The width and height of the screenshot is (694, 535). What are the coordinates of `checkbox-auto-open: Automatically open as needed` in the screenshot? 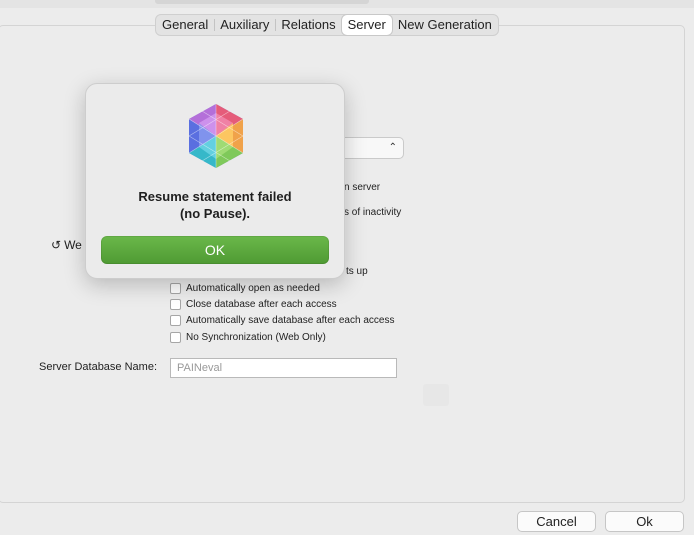 It's located at (245, 288).